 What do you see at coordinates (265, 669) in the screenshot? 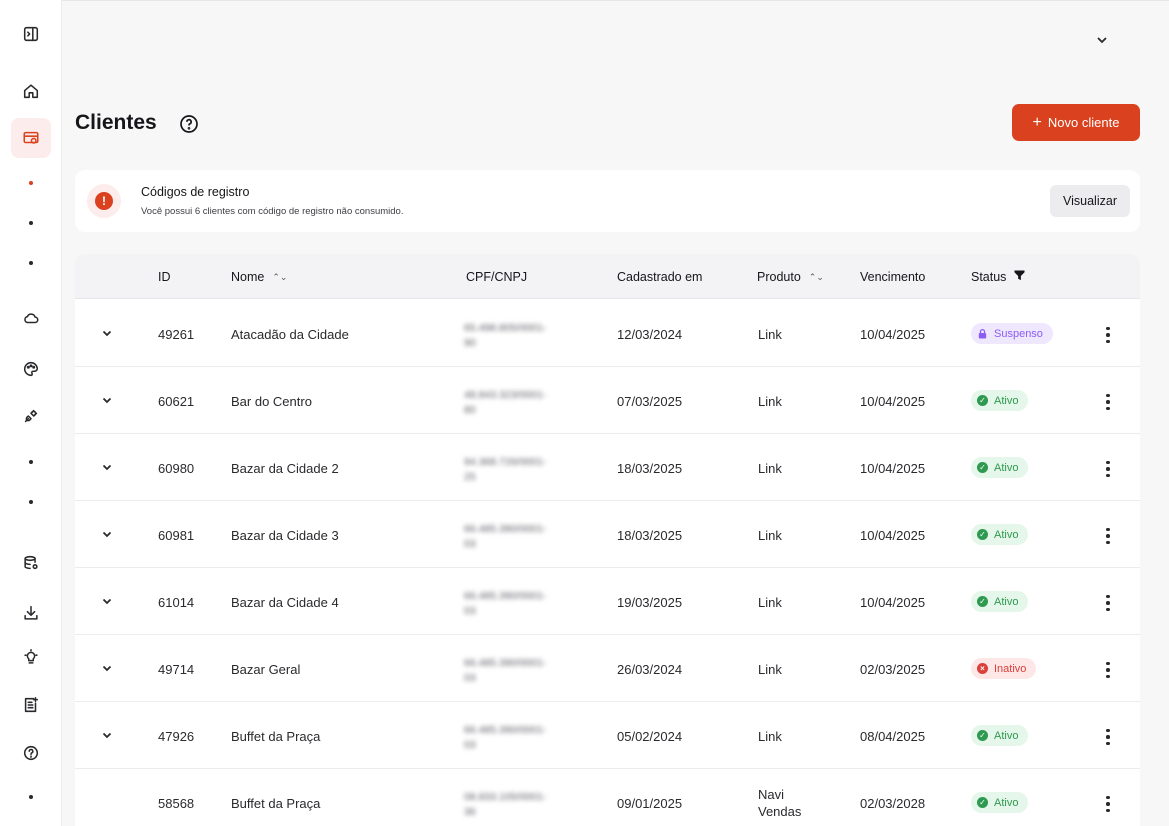
I see `cell-name: Bazar Geral` at bounding box center [265, 669].